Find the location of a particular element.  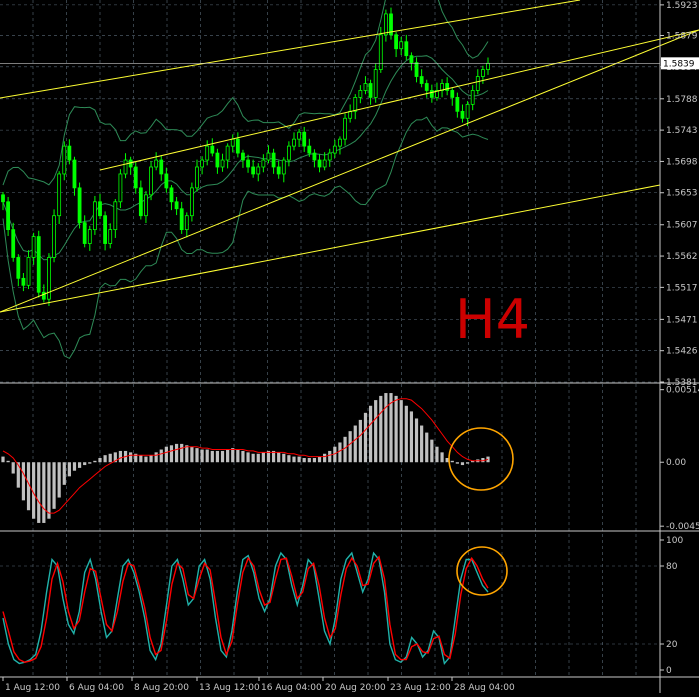

stochastic-panel is located at coordinates (255, 606).